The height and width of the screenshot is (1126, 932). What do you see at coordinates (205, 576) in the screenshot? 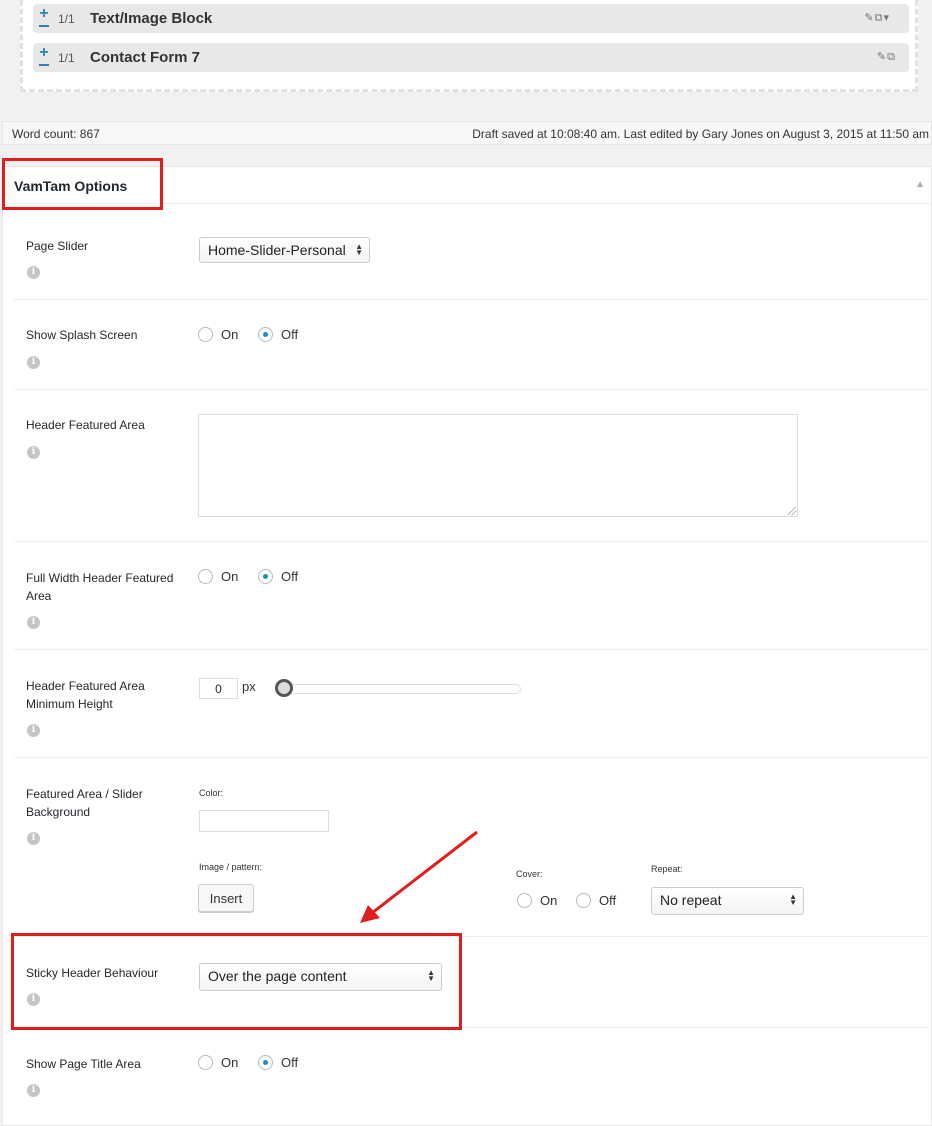
I see `full-width-on-radio` at bounding box center [205, 576].